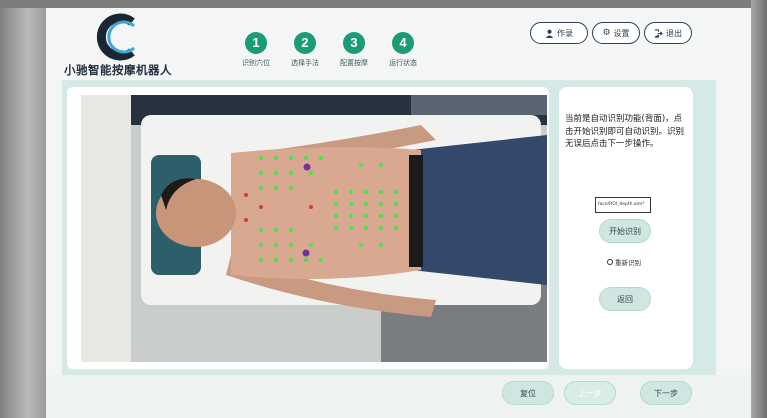  Describe the element at coordinates (256, 43) in the screenshot. I see `step-number: 1` at that location.